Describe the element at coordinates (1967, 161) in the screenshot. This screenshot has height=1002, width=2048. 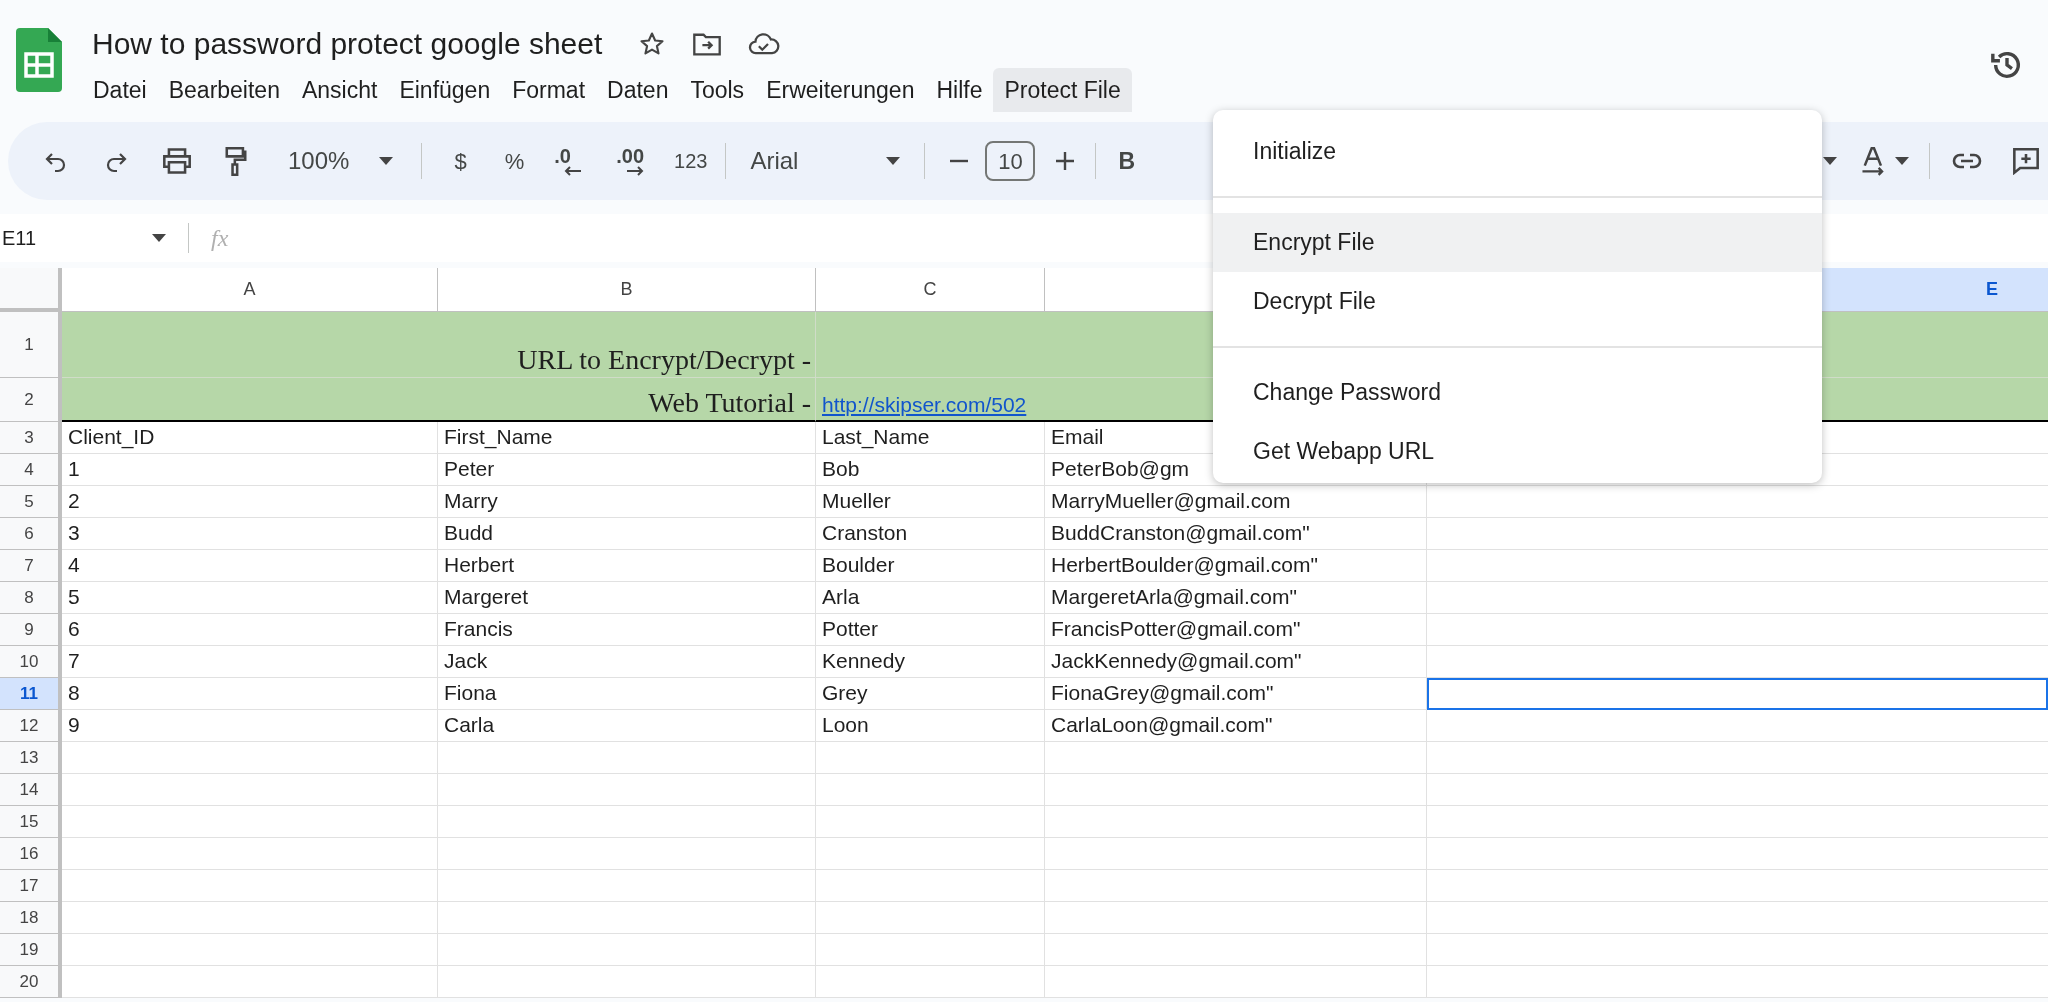
I see `link-icon` at that location.